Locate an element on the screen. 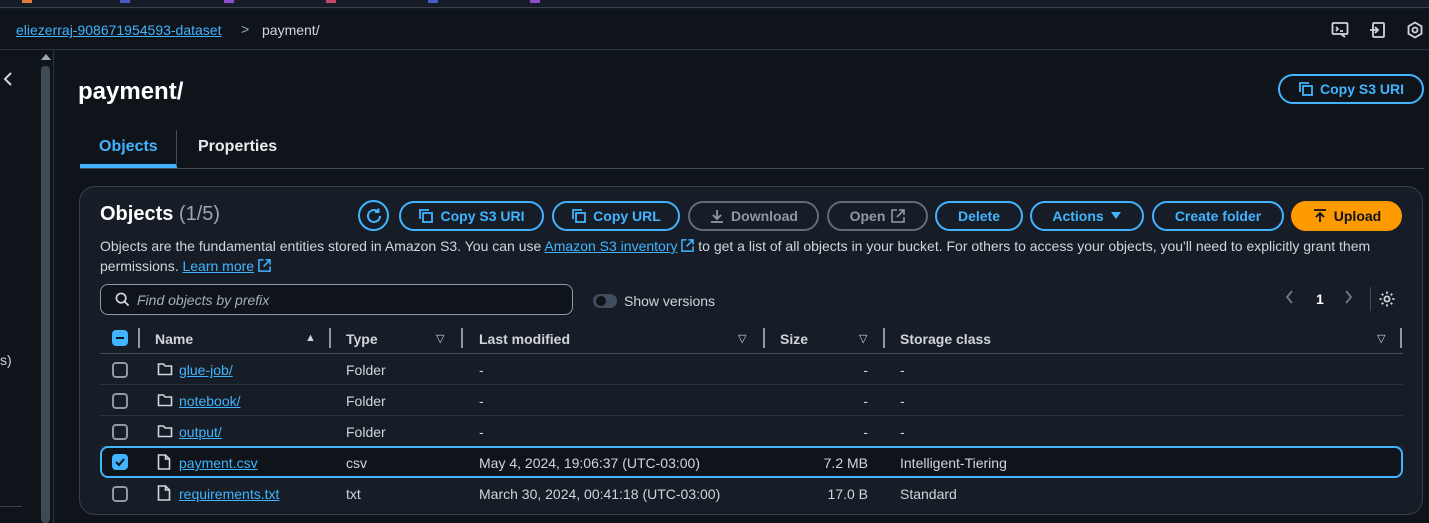 This screenshot has width=1429, height=523. download-button: Download is located at coordinates (753, 216).